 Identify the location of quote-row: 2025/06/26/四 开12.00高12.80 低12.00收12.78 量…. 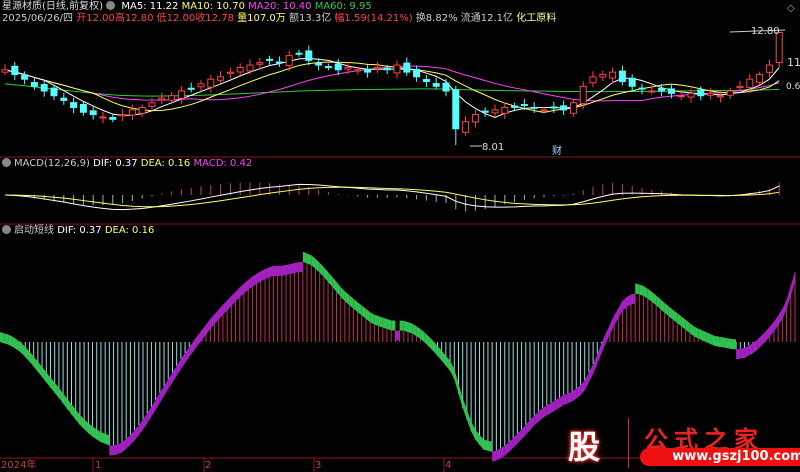
(279, 19).